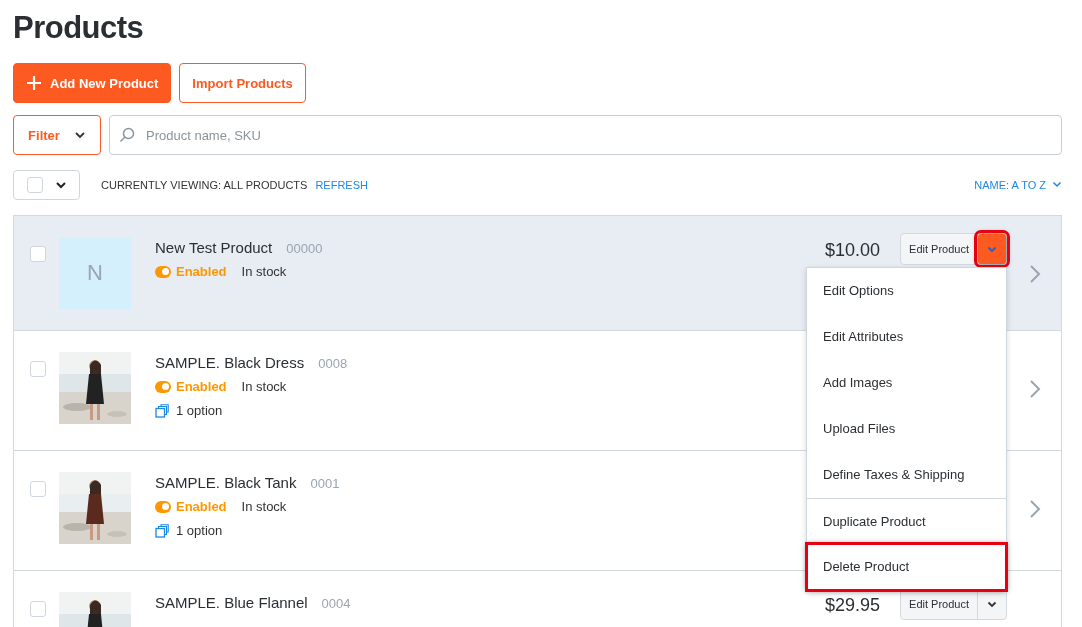  What do you see at coordinates (853, 605) in the screenshot?
I see `product-price: $29.95` at bounding box center [853, 605].